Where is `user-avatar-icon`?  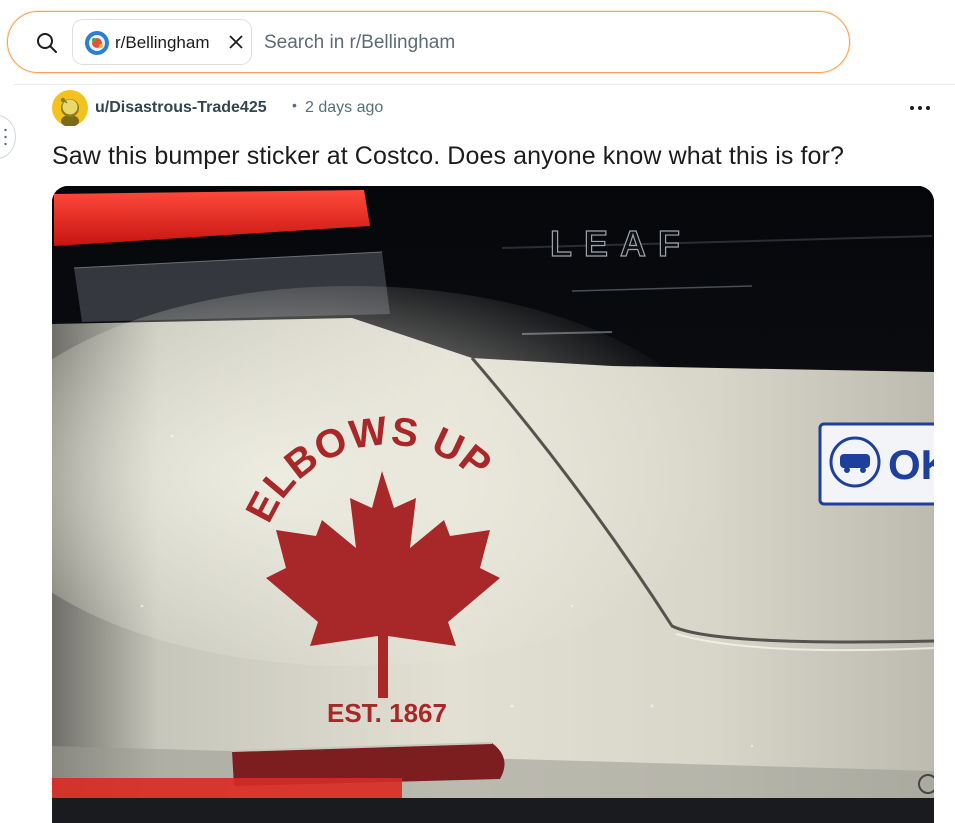 user-avatar-icon is located at coordinates (70, 108).